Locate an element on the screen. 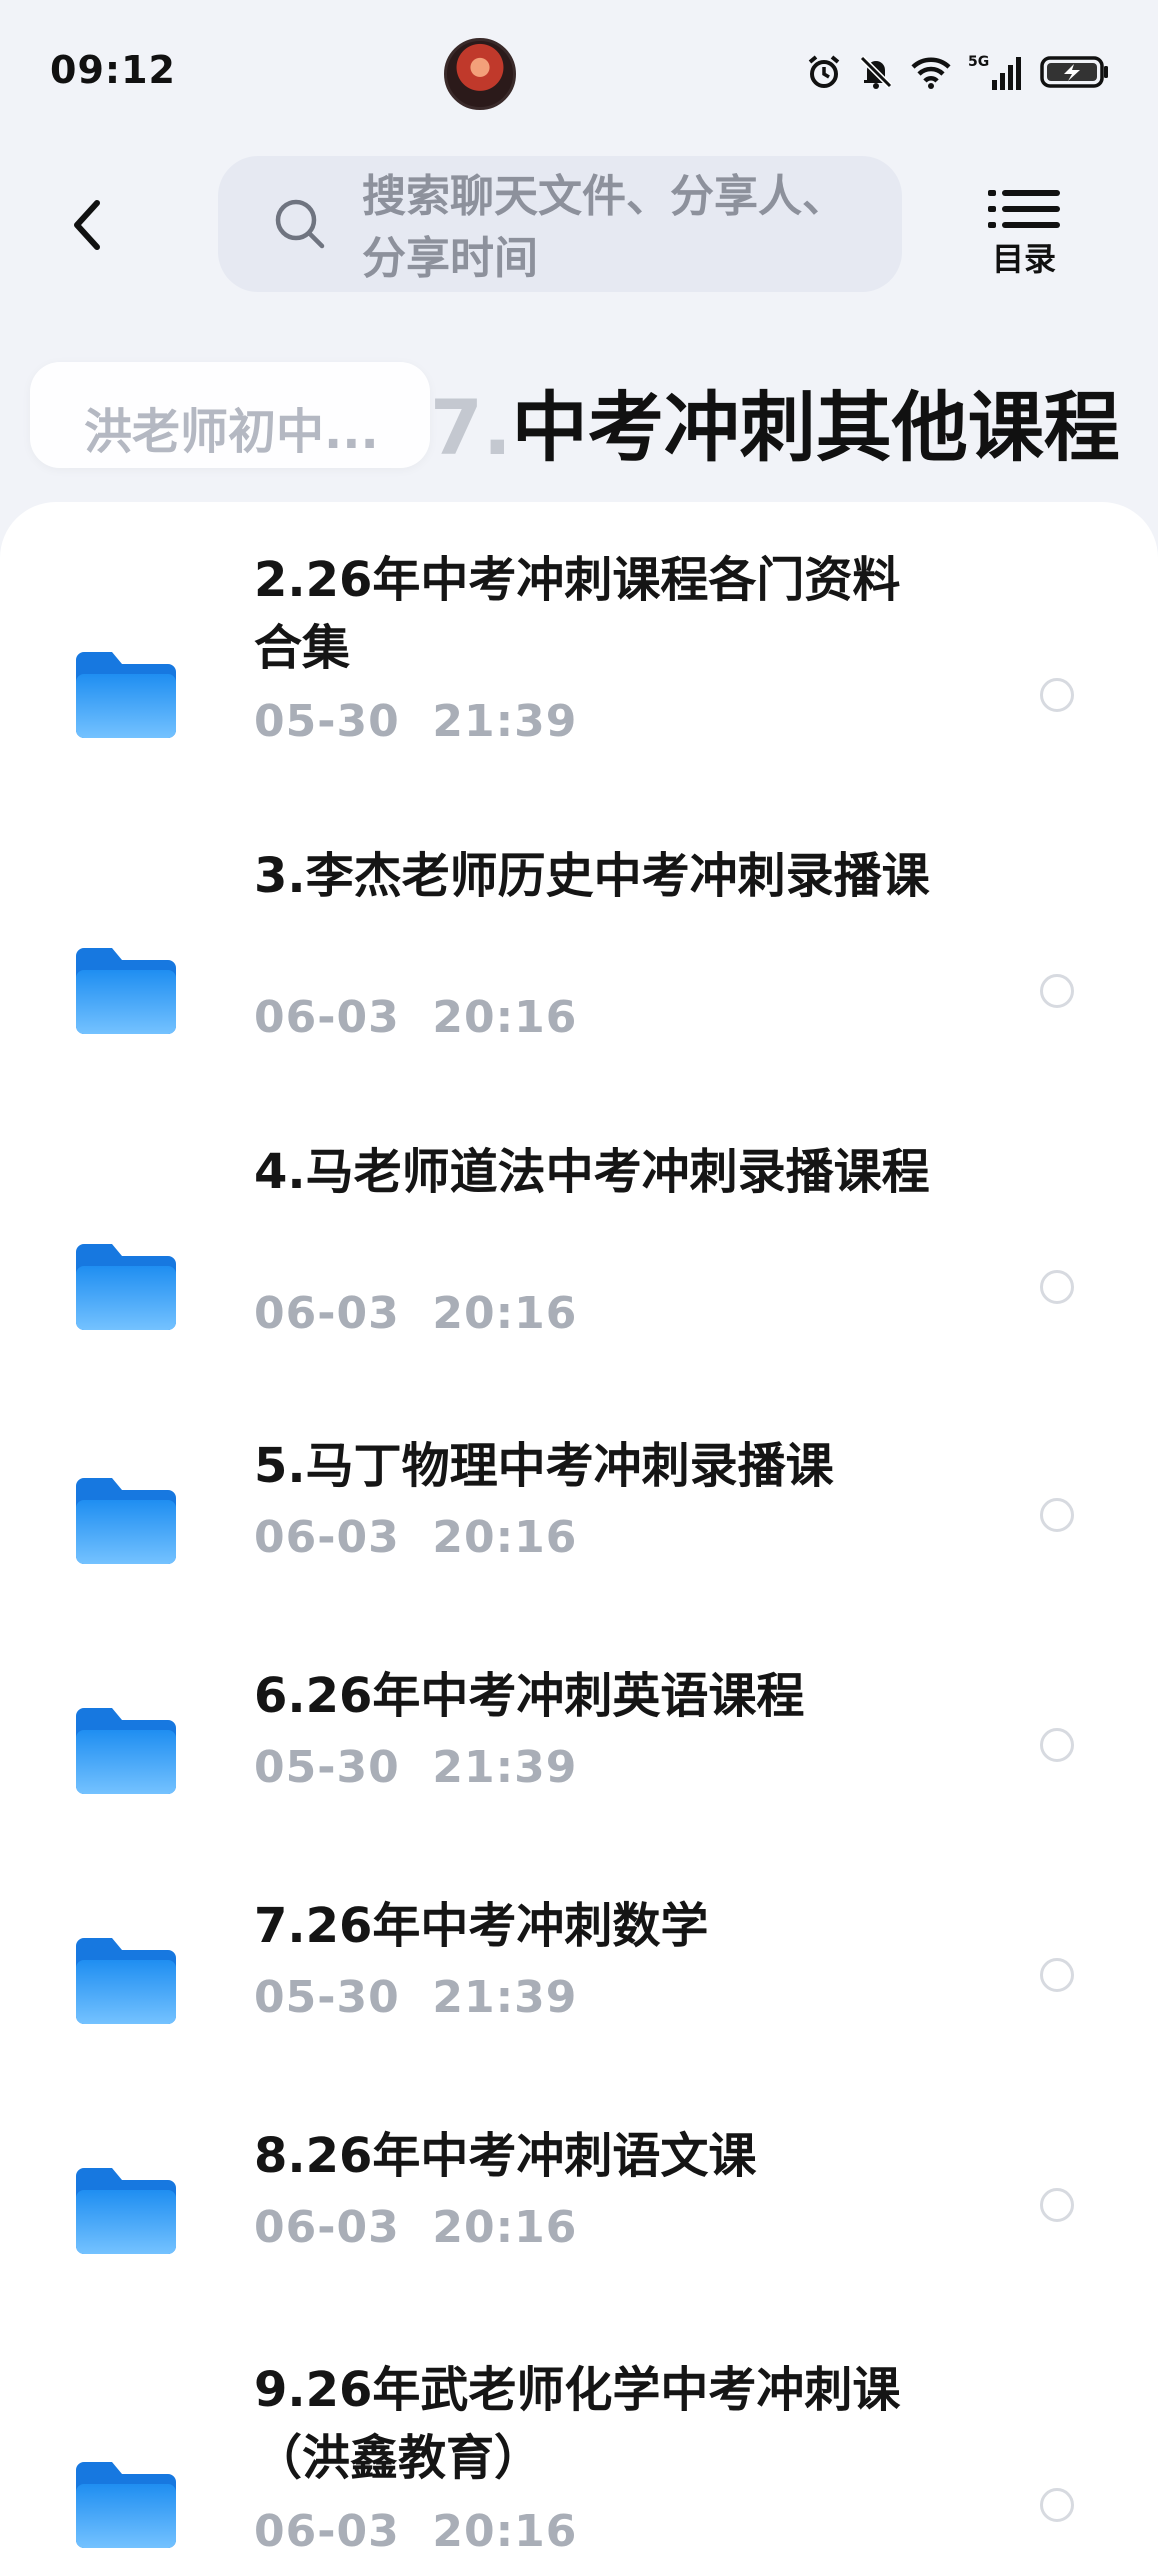 Image resolution: width=1158 pixels, height=2560 pixels. status-icons: 5G is located at coordinates (958, 72).